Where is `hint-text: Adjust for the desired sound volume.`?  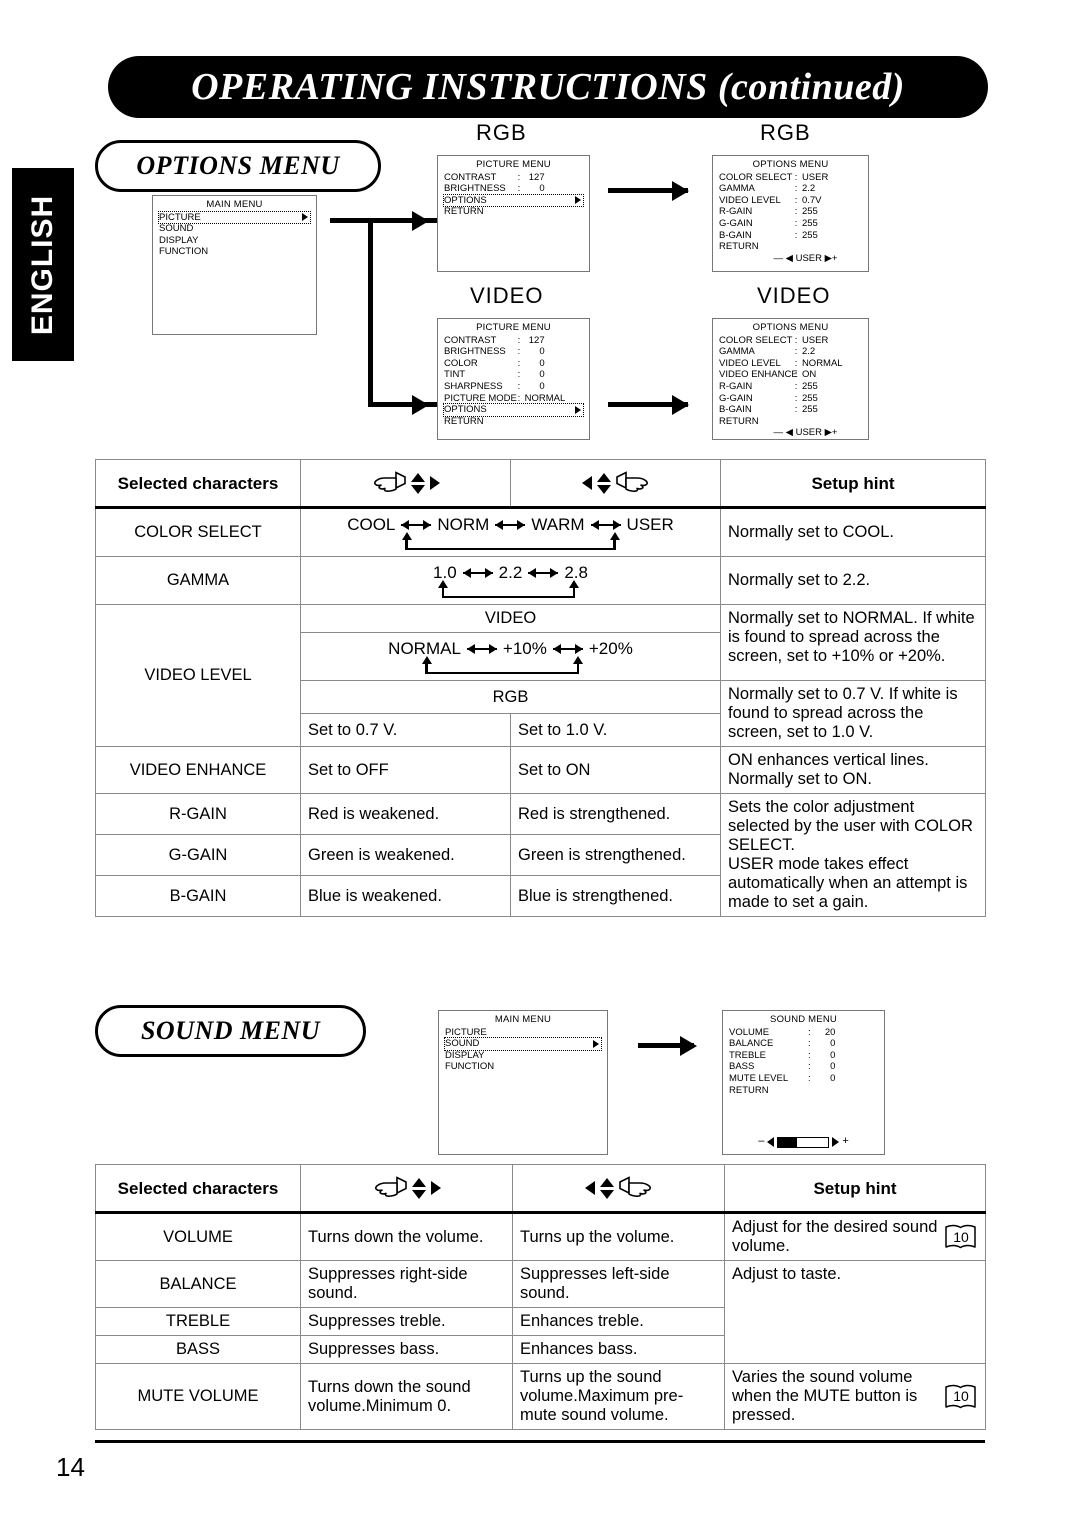 hint-text: Adjust for the desired sound volume. is located at coordinates (835, 1236).